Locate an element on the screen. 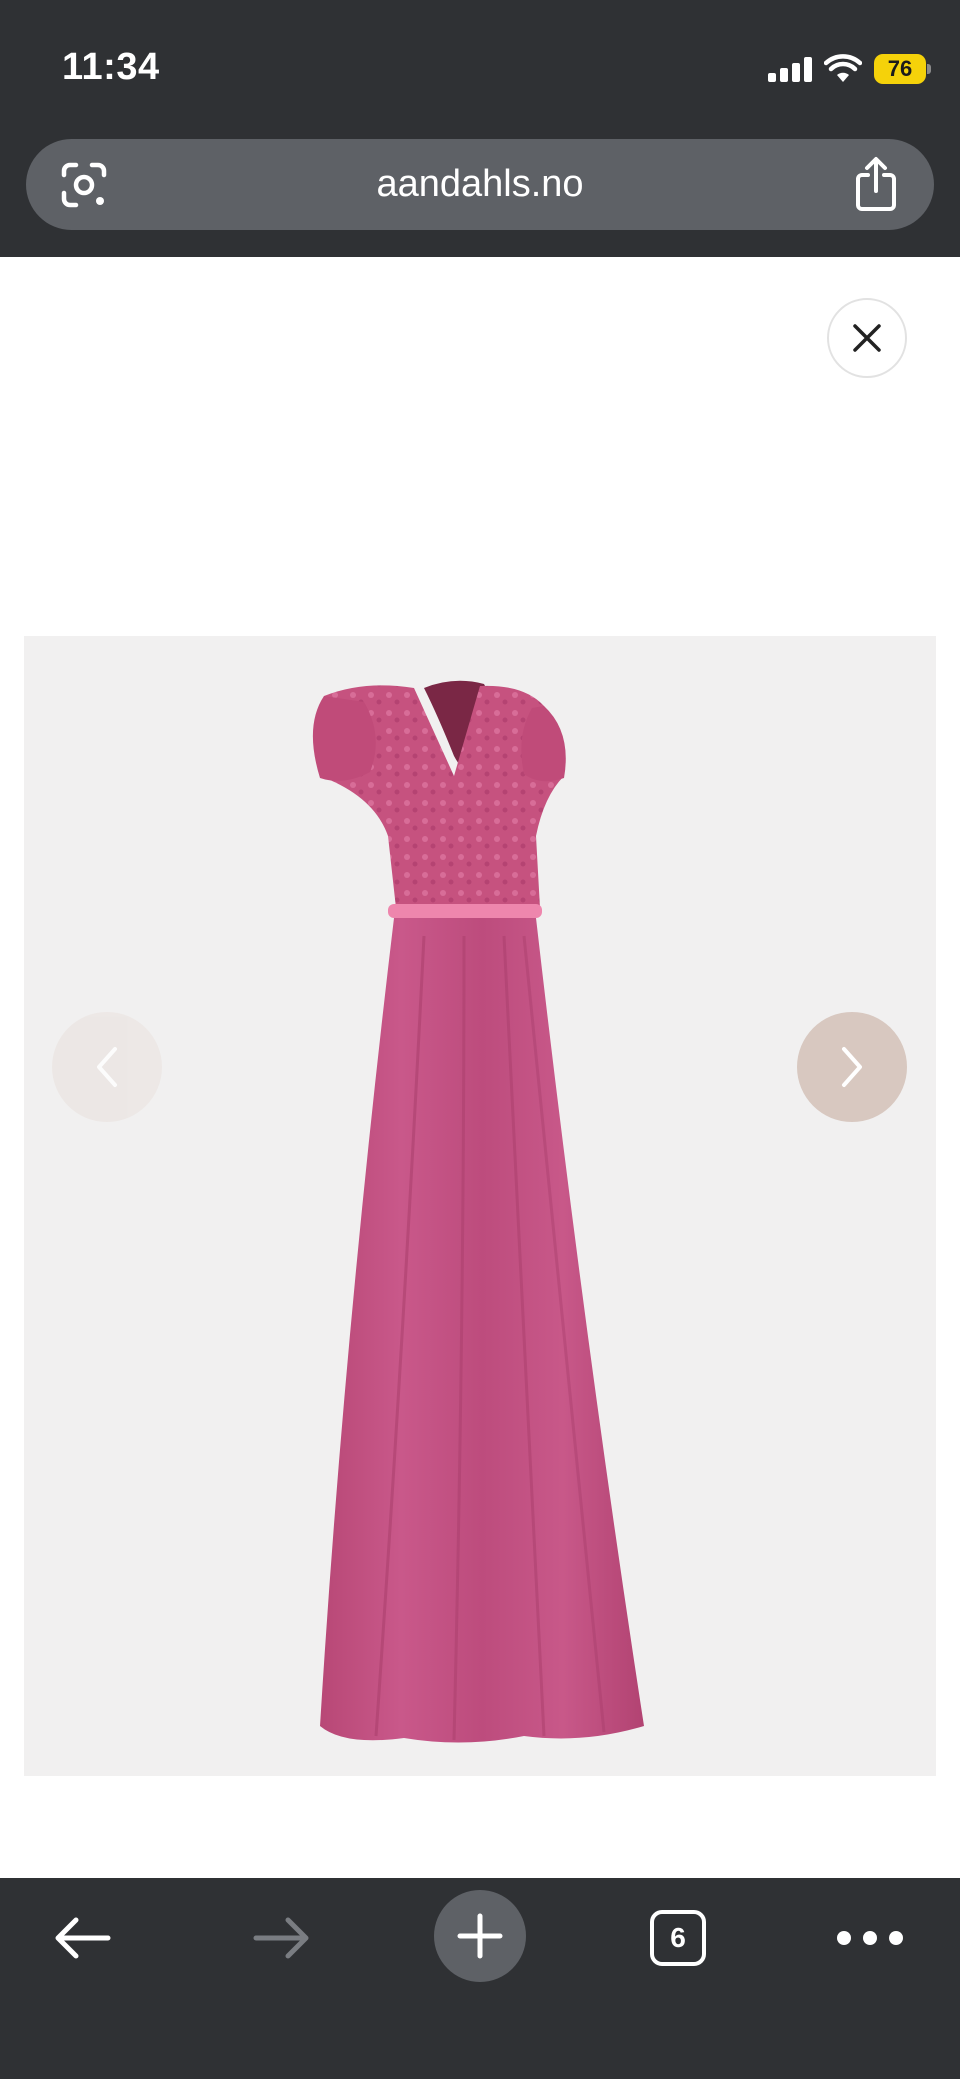 This screenshot has width=960, height=2079. more-horizontal-icon is located at coordinates (844, 1938).